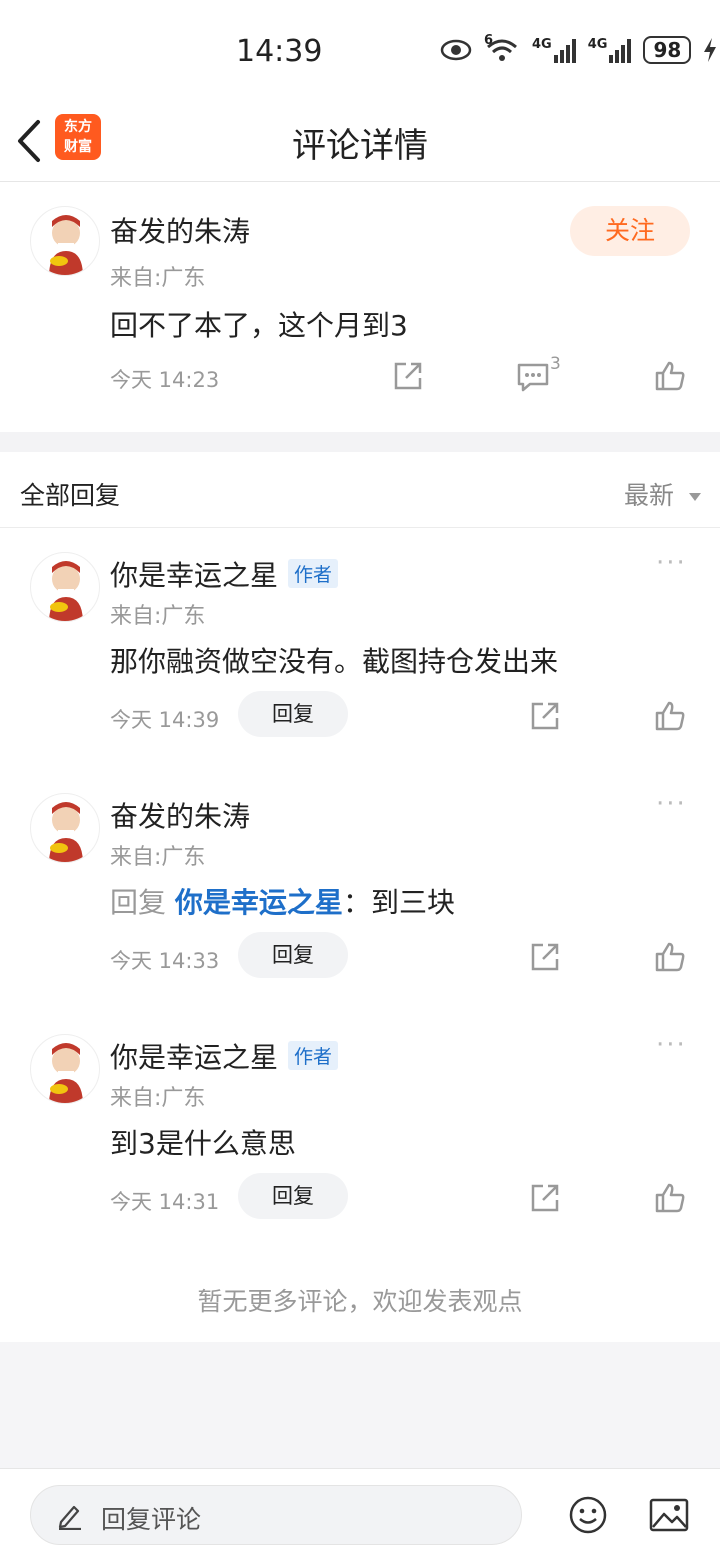  I want to click on top-nav: 东方 财富 评论详情, so click(360, 141).